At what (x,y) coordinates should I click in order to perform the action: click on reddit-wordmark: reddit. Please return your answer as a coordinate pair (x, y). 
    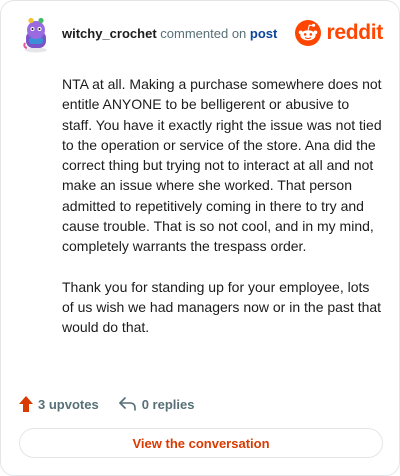
    Looking at the image, I should click on (354, 32).